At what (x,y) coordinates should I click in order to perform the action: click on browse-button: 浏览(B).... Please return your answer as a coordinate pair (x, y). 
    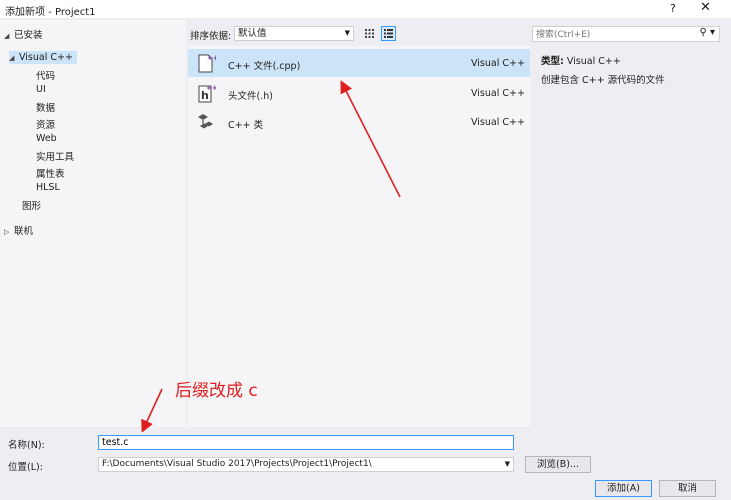
    Looking at the image, I should click on (558, 464).